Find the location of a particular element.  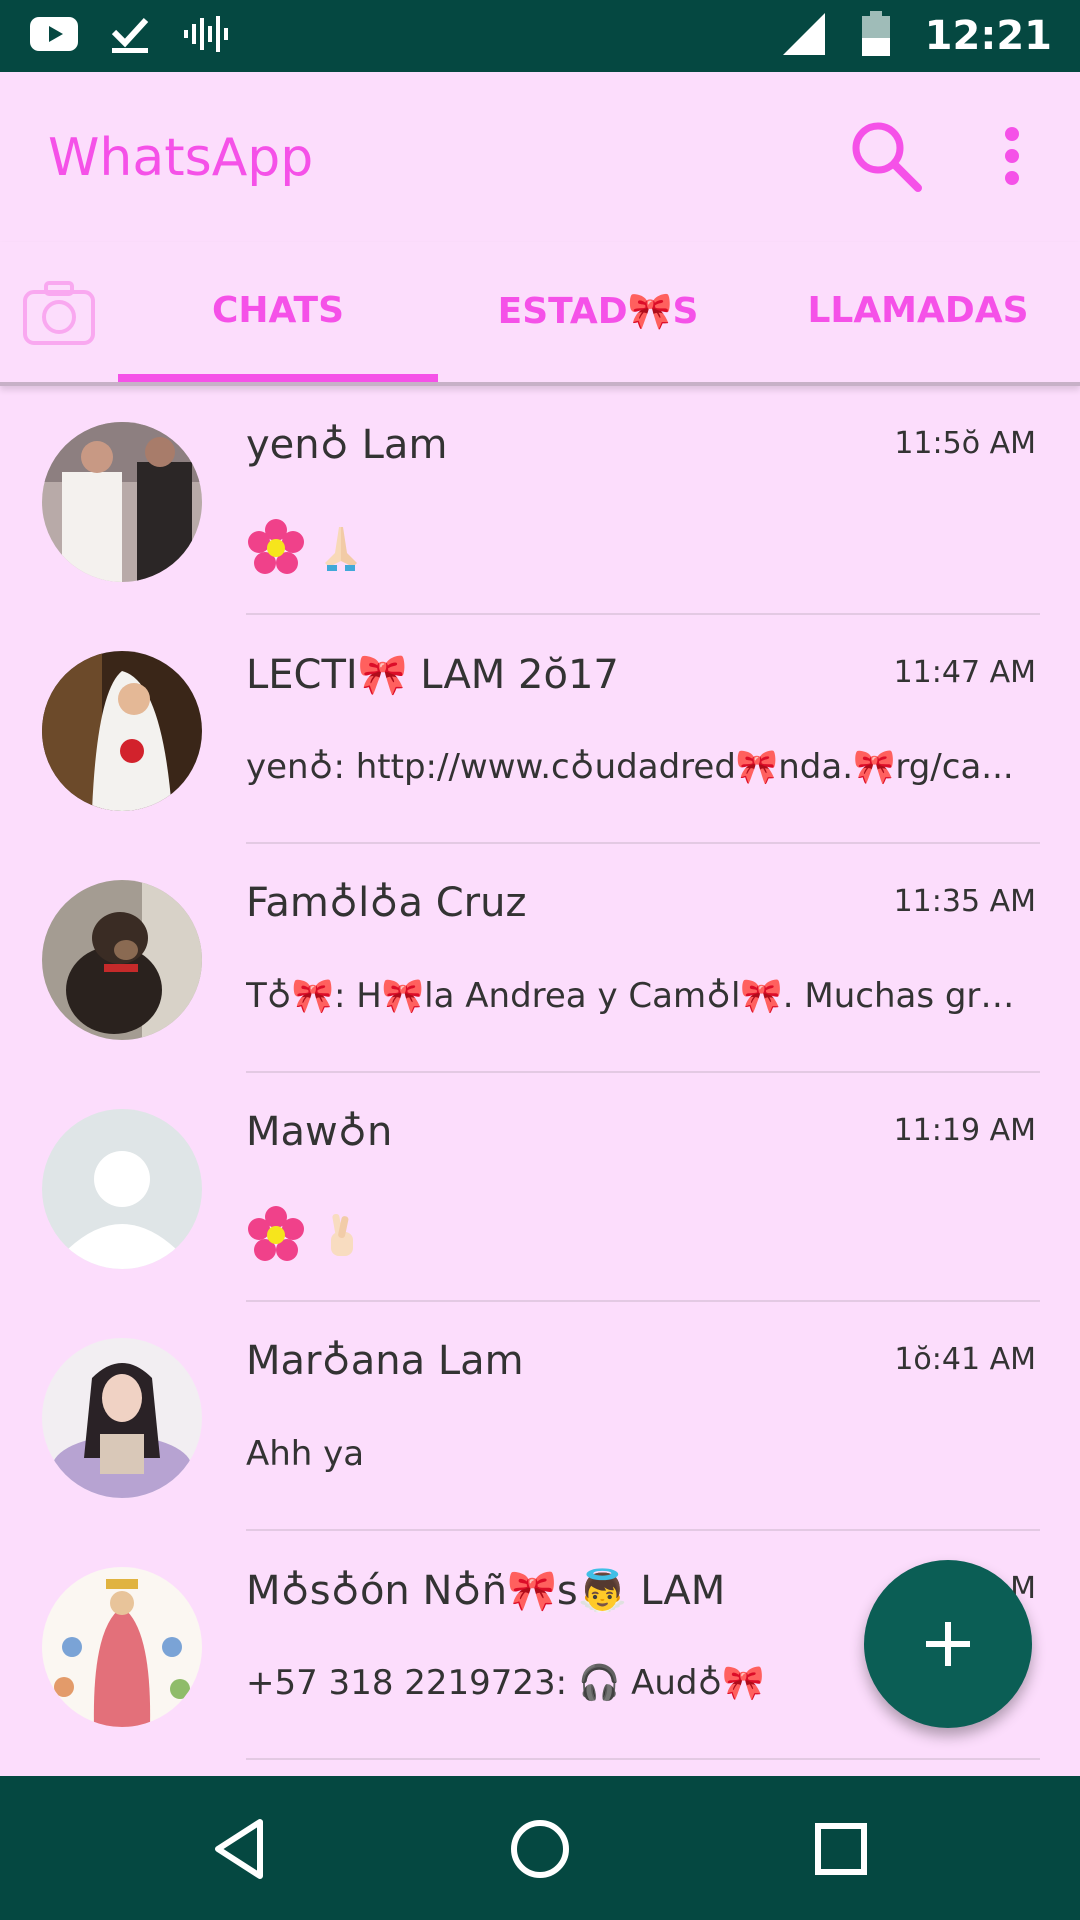

signal-icon is located at coordinates (804, 36).